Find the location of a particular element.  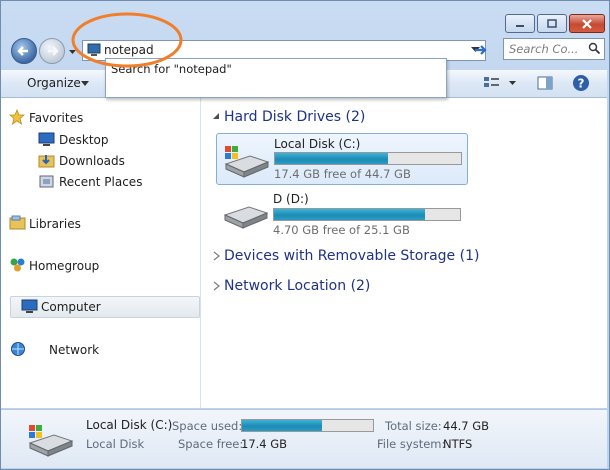

nav-label: Recent Places is located at coordinates (101, 182).